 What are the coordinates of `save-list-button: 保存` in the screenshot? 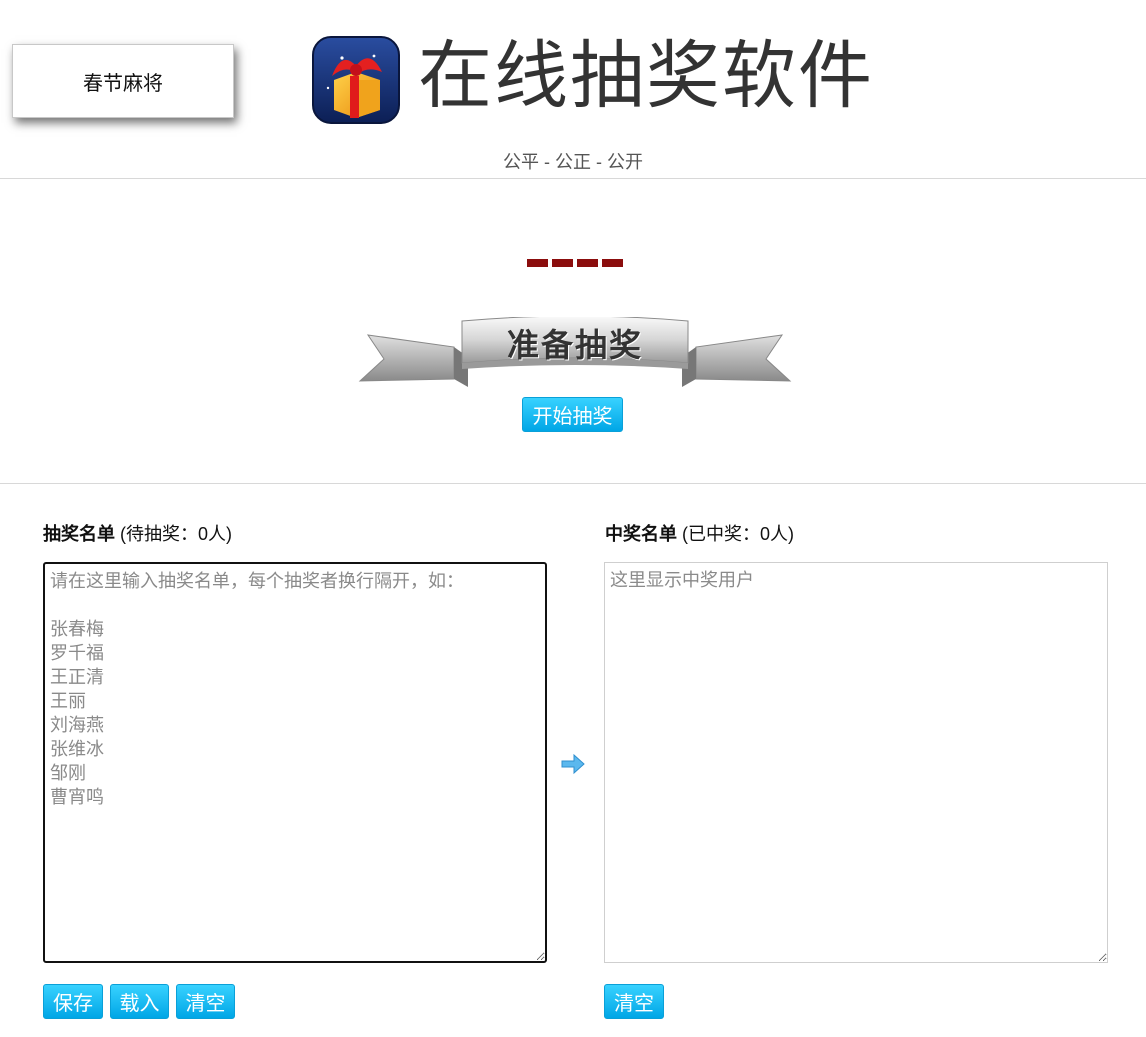 It's located at (73, 1001).